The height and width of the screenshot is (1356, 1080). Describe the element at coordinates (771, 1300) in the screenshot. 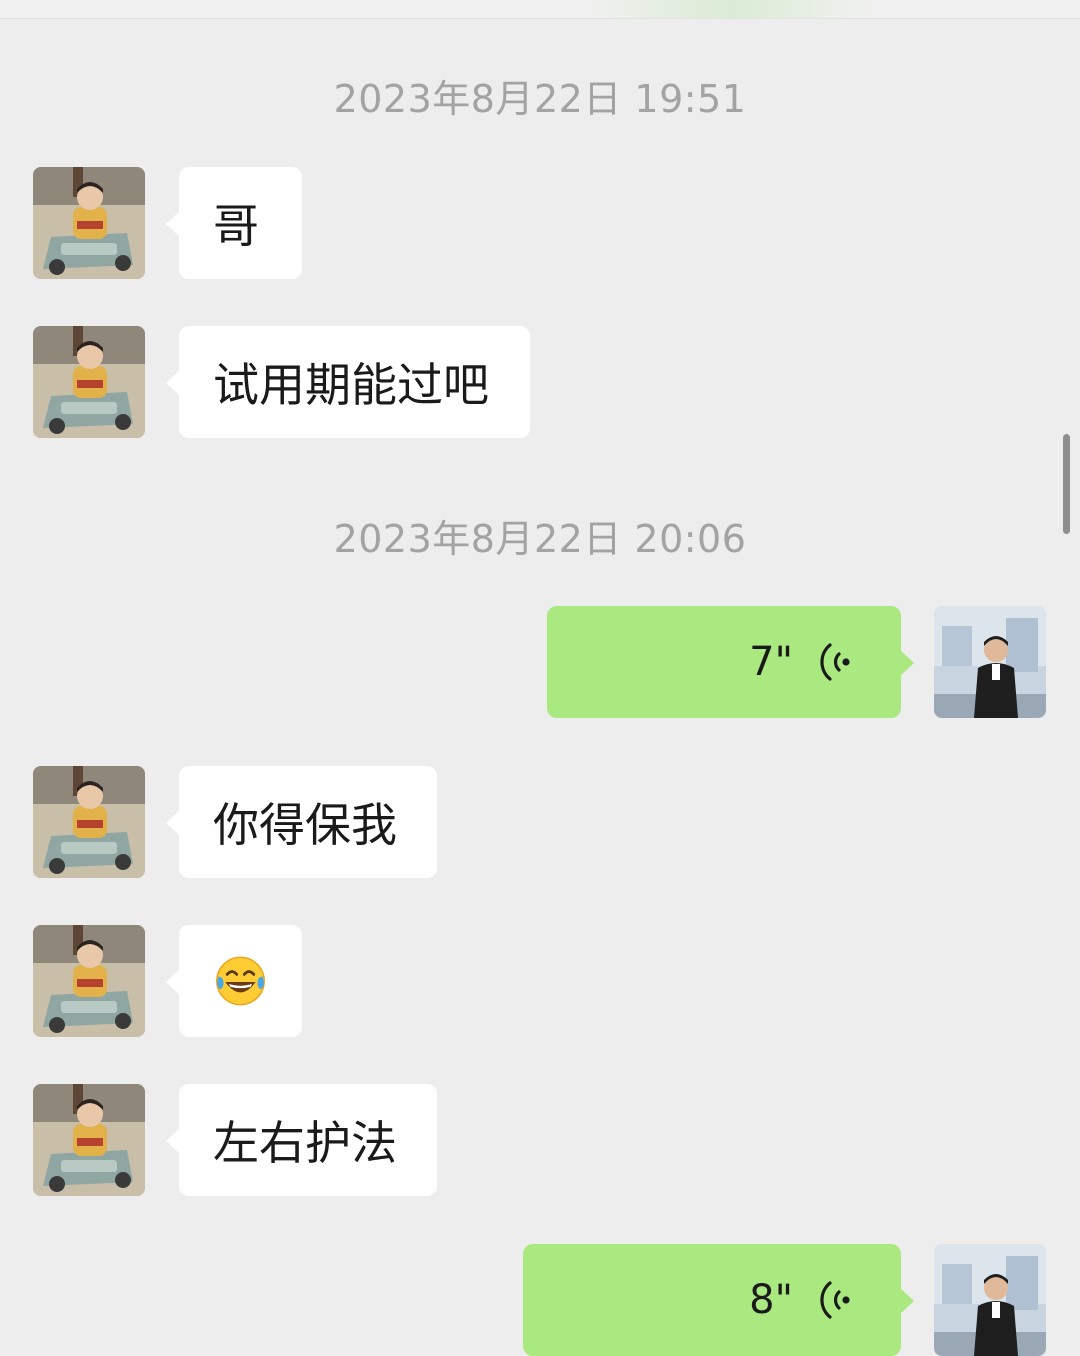

I see `voice-duration: 8"` at that location.